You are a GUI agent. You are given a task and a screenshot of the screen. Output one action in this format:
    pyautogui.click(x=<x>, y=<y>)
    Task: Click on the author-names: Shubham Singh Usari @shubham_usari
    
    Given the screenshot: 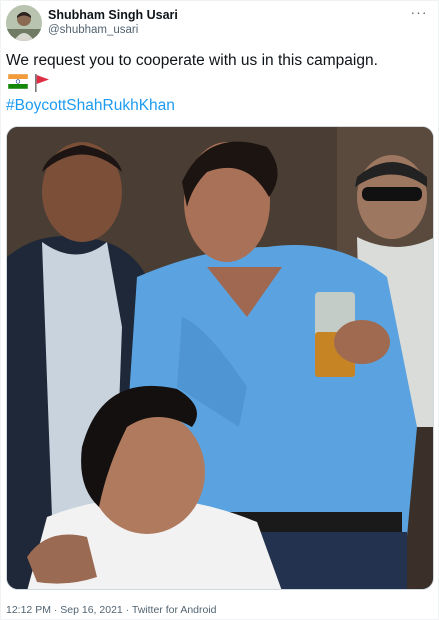 What is the action you would take?
    pyautogui.click(x=113, y=22)
    